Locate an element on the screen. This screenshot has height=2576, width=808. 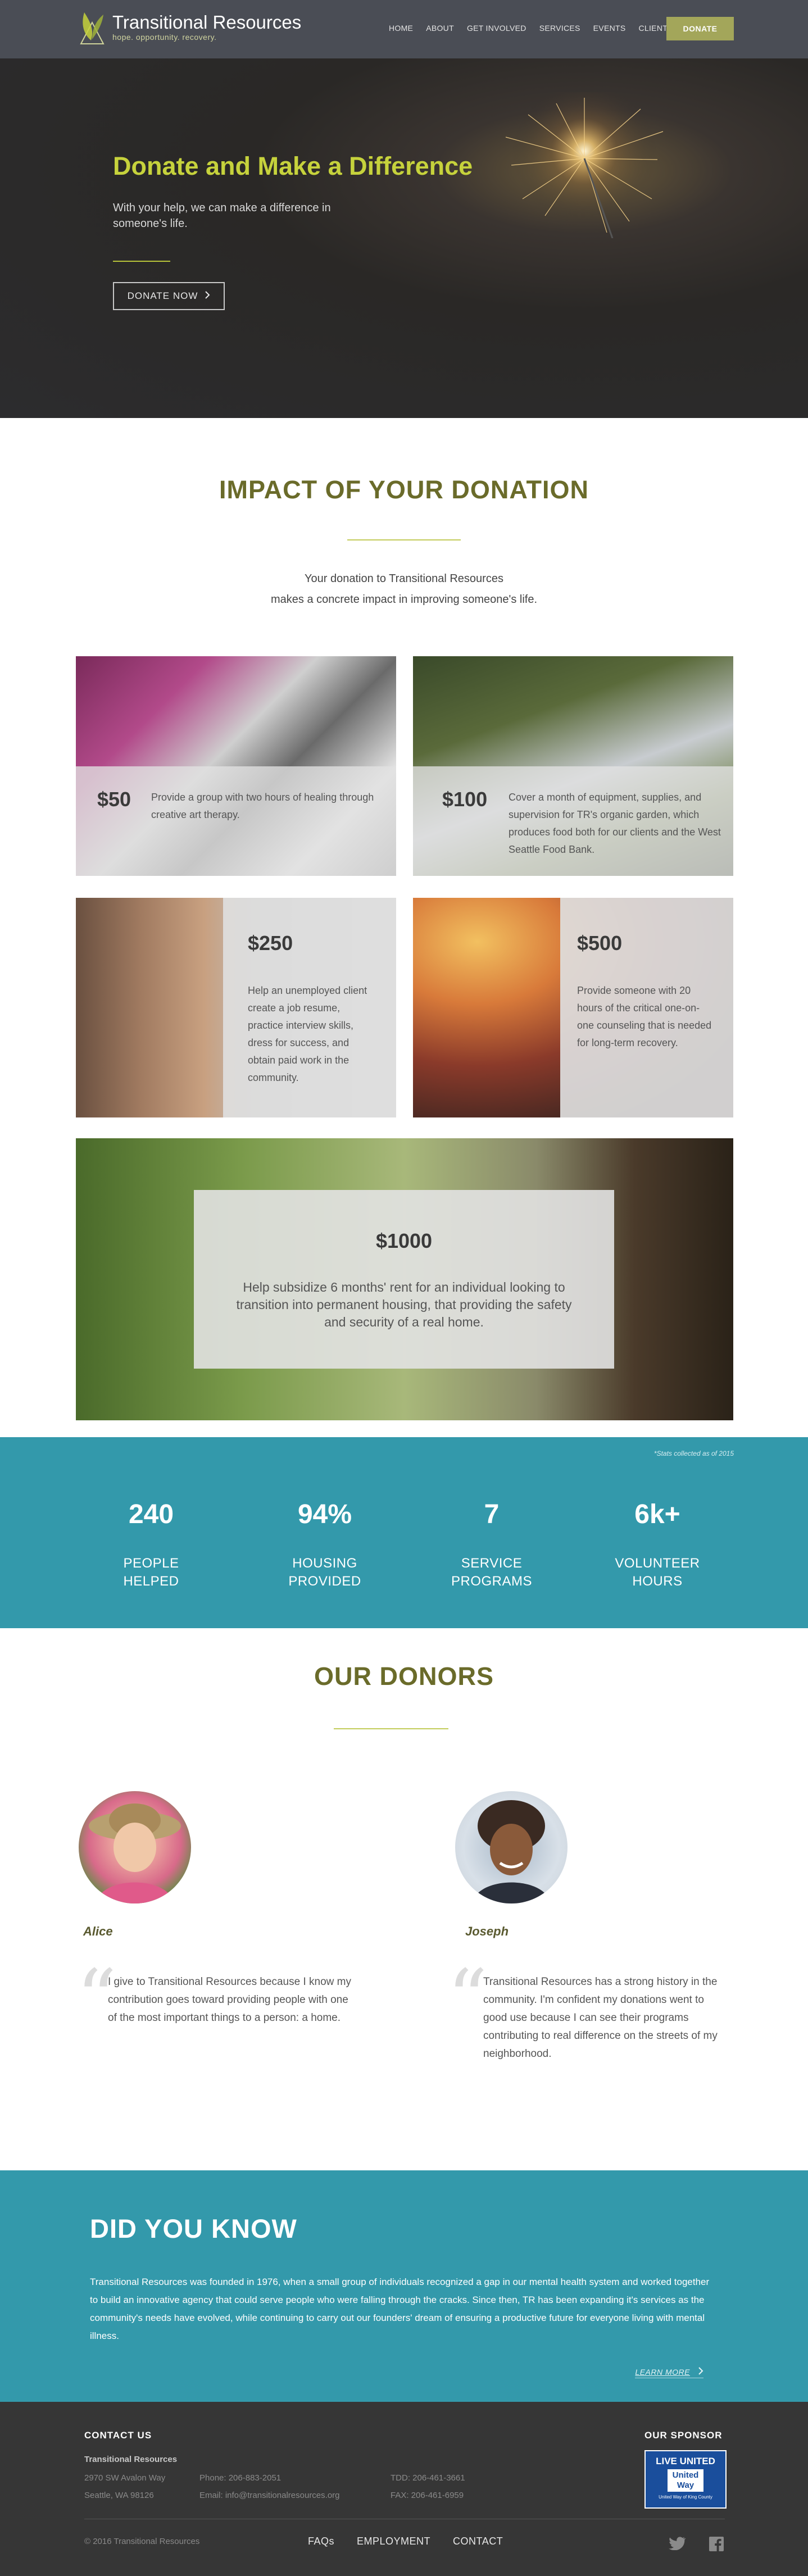
stat-label-line1: VOLUNTEER is located at coordinates (657, 1563).